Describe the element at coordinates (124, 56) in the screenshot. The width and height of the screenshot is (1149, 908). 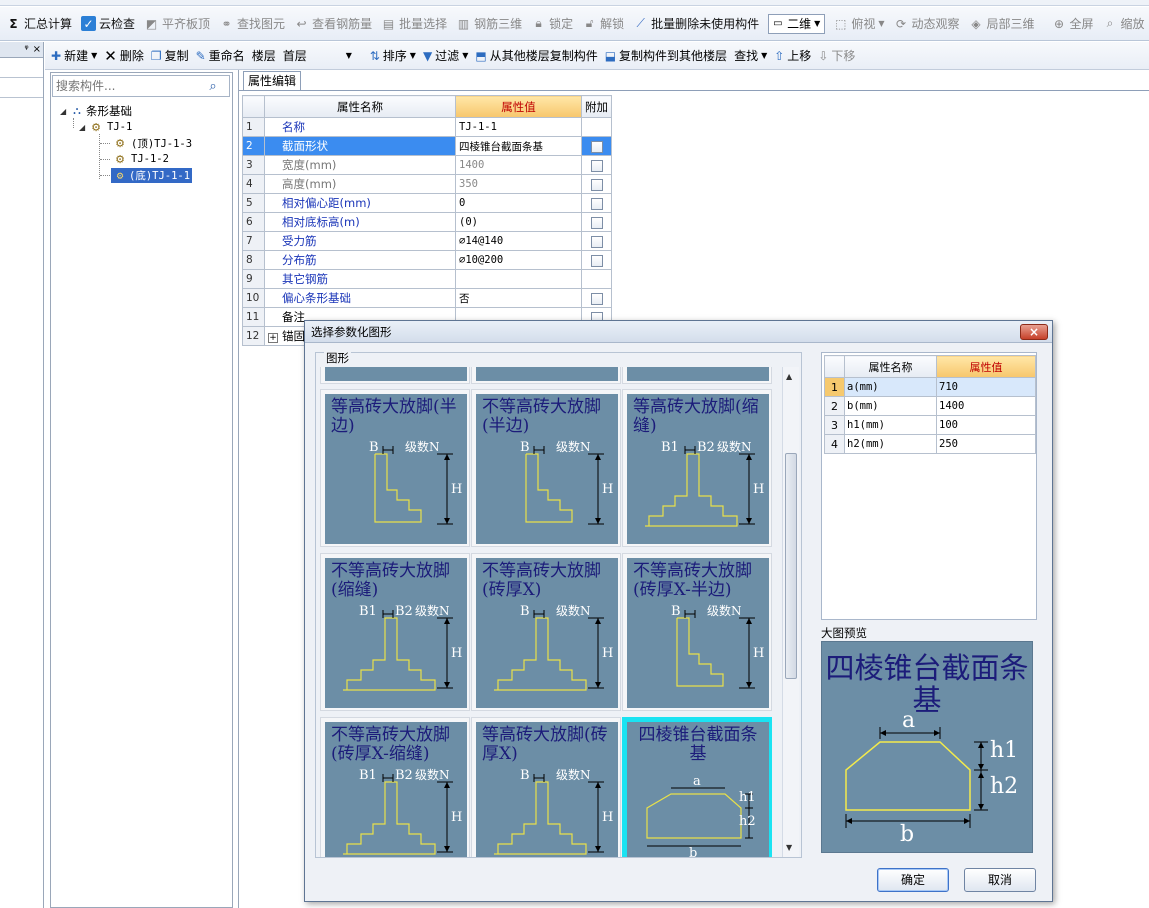
I see `delete-component-button: ✕ 删除` at that location.